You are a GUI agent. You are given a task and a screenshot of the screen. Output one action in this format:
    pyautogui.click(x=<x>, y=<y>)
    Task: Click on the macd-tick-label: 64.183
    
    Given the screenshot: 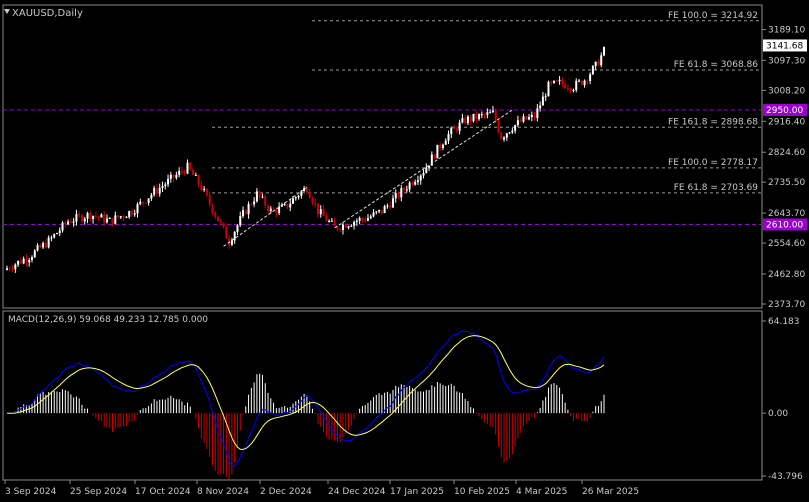 What is the action you would take?
    pyautogui.click(x=784, y=322)
    